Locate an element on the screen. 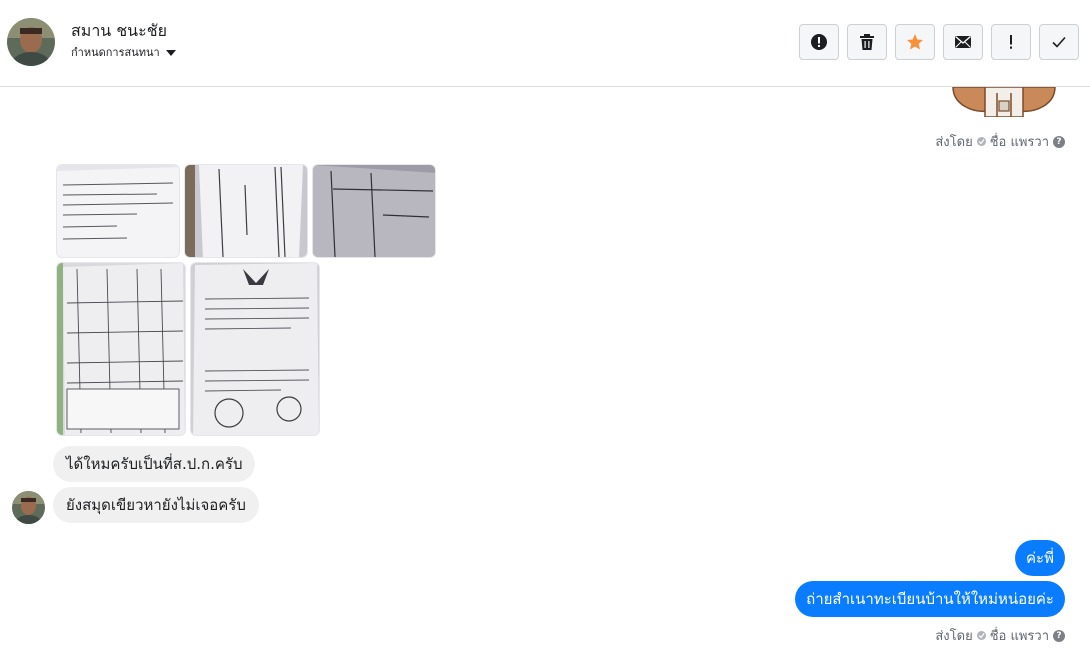  alert-circle-icon is located at coordinates (819, 42).